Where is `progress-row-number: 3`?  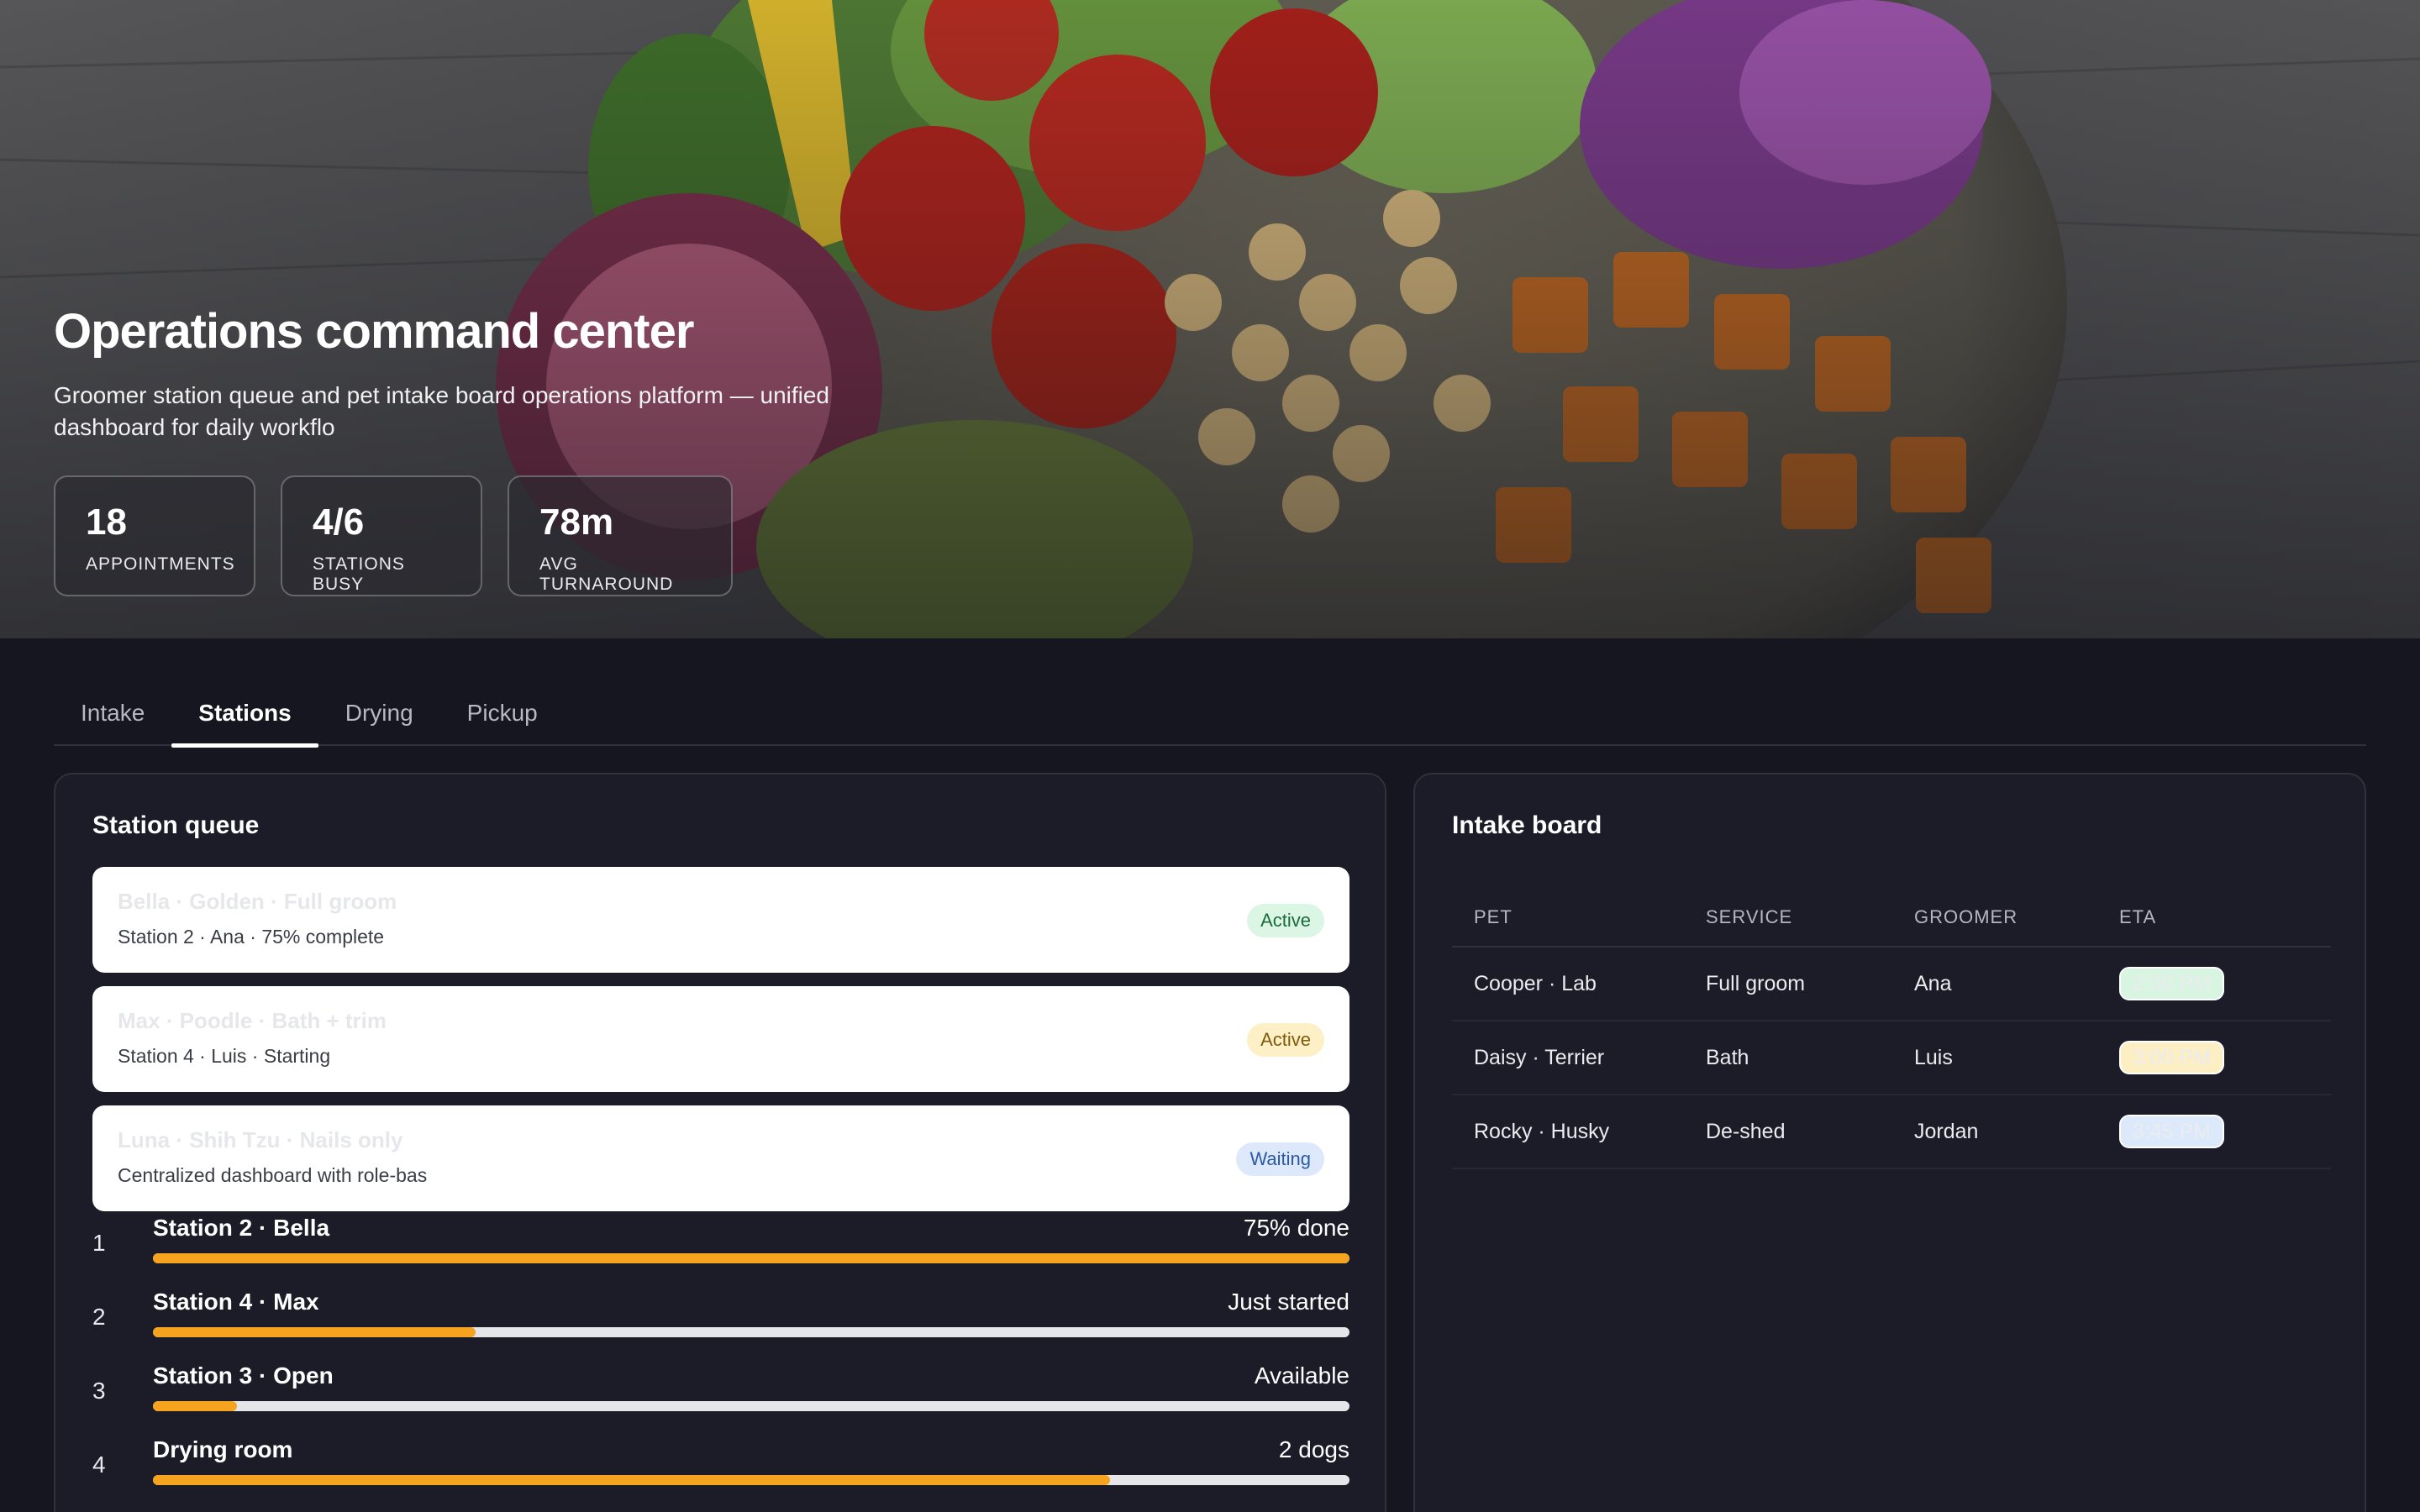 progress-row-number: 3 is located at coordinates (99, 1391).